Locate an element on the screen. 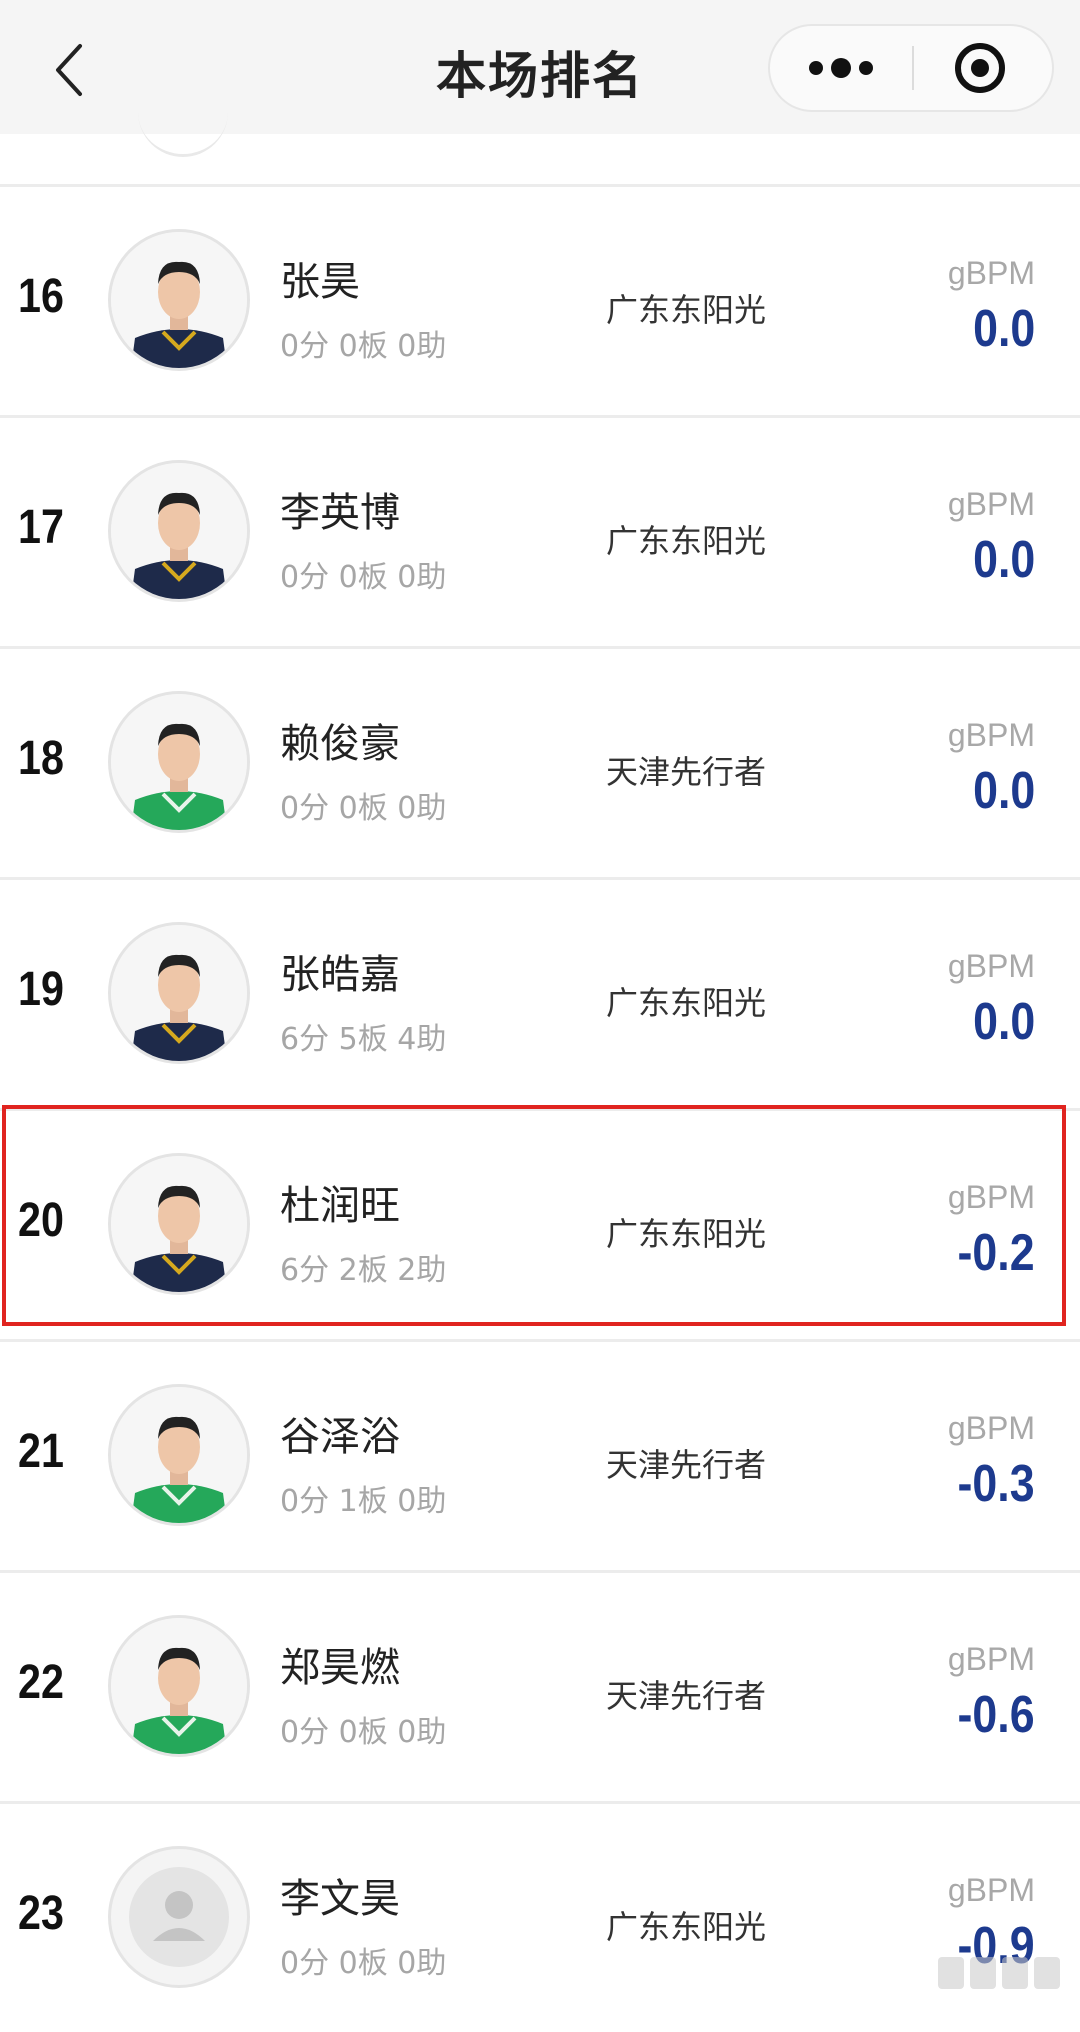 Image resolution: width=1080 pixels, height=2032 pixels. rank-number: 20 is located at coordinates (41, 1220).